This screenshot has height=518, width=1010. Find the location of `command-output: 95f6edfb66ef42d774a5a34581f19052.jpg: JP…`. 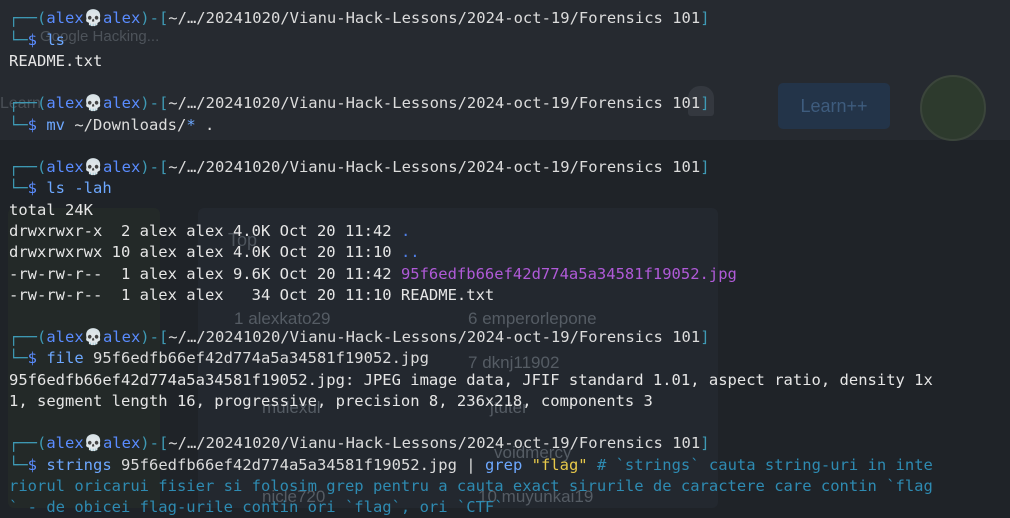

command-output: 95f6edfb66ef42d774a5a34581f19052.jpg: JP… is located at coordinates (471, 380).